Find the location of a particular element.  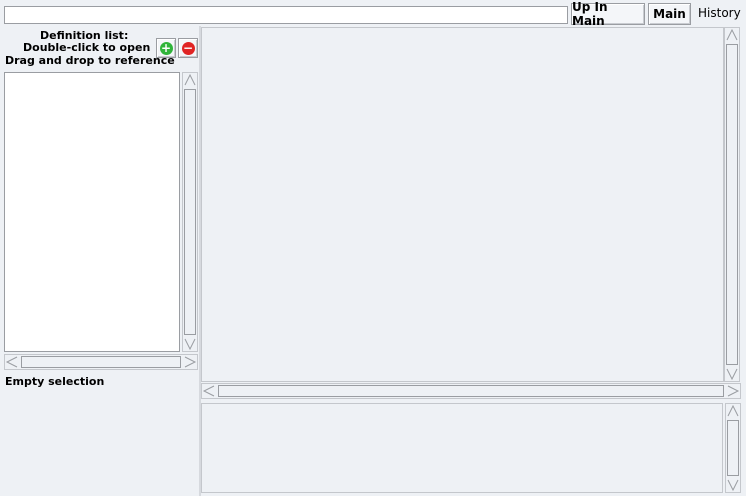

add-definition-button: + is located at coordinates (166, 48).